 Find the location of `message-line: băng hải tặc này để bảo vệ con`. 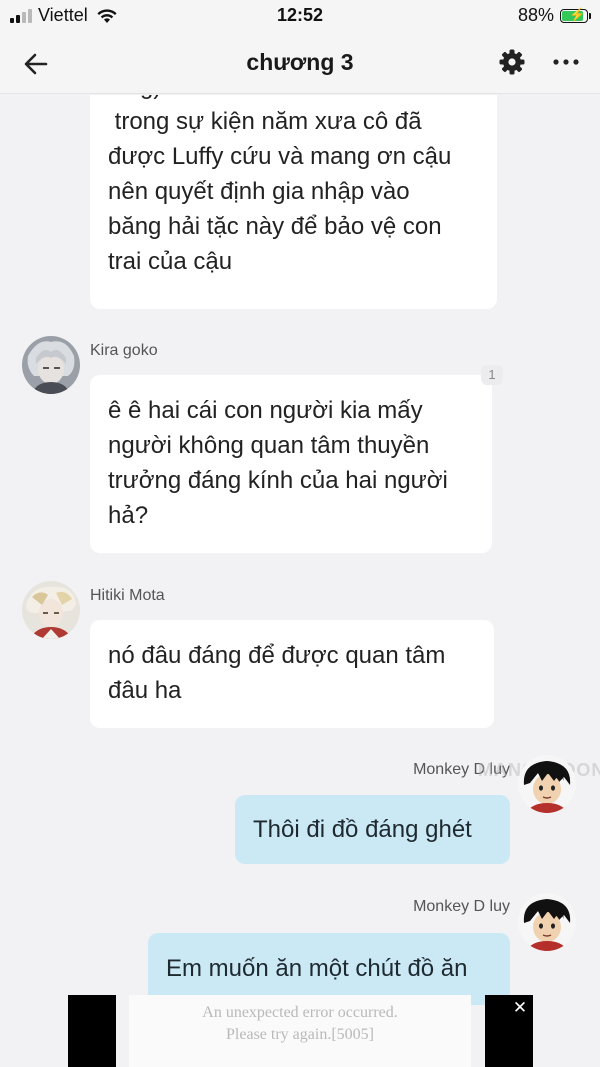

message-line: băng hải tặc này để bảo vệ con is located at coordinates (275, 226).